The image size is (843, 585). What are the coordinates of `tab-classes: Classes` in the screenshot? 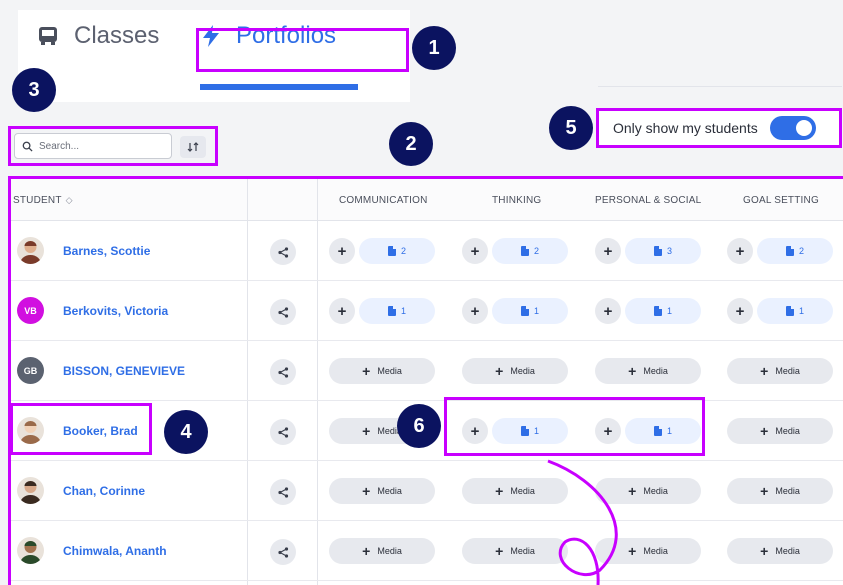 It's located at (97, 36).